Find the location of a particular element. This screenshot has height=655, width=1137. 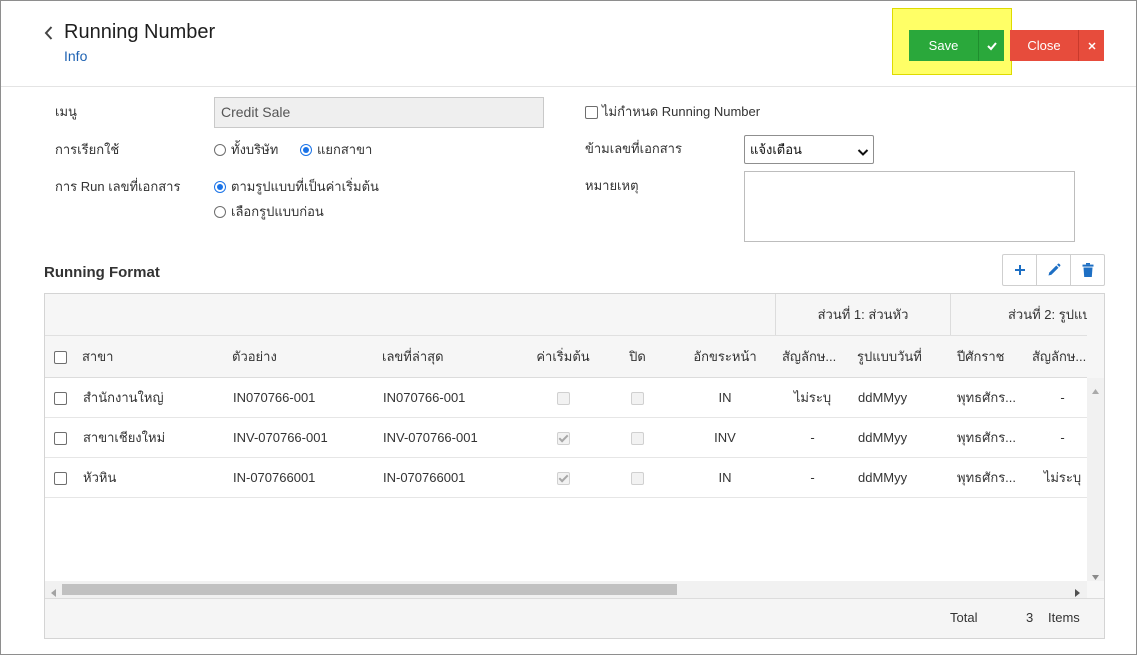

grid-toolbar is located at coordinates (1053, 270).